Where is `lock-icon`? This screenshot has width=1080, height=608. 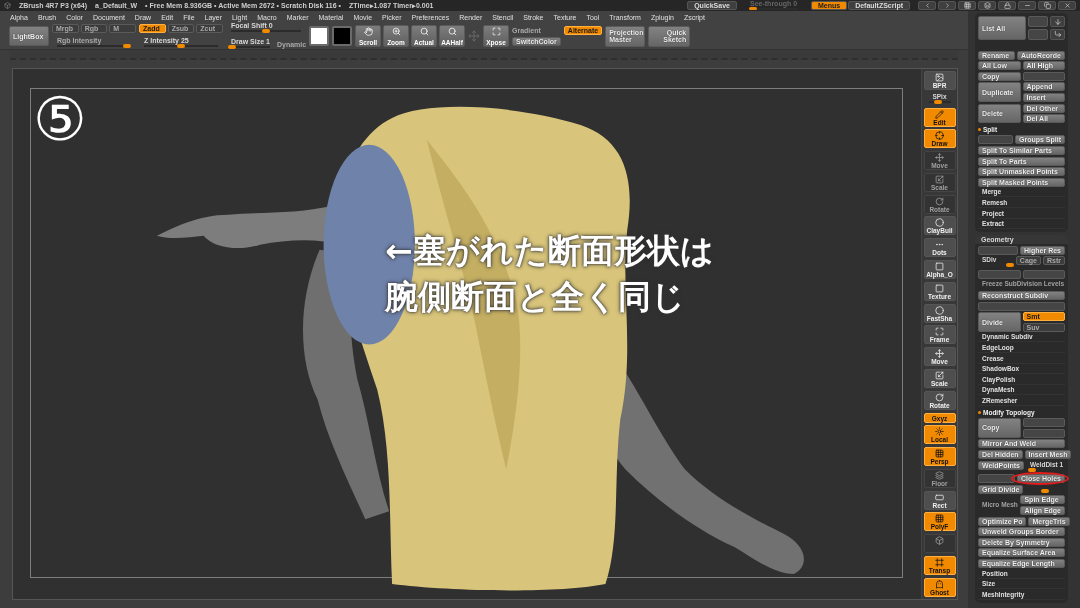
lock-icon is located at coordinates (1007, 5).